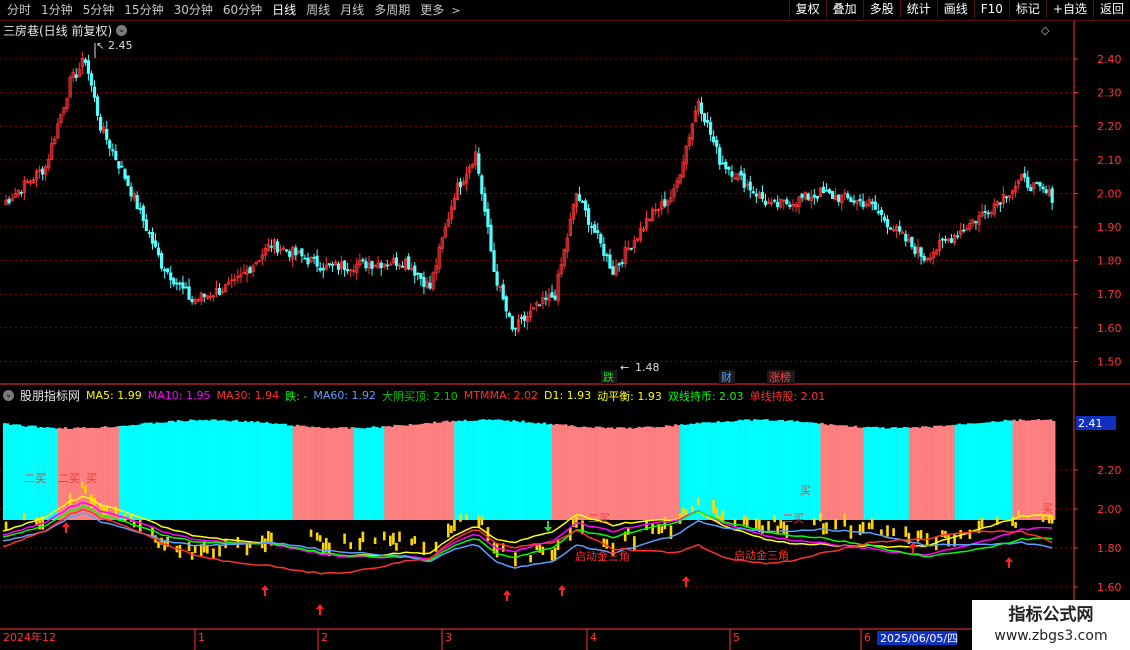 This screenshot has width=1130, height=650. Describe the element at coordinates (881, 9) in the screenshot. I see `toolbar-button: 多股` at that location.